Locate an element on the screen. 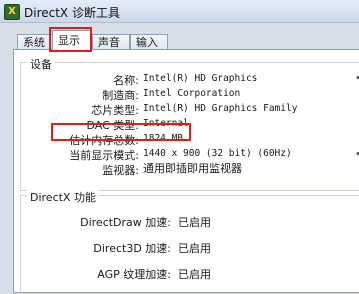 Image resolution: width=359 pixels, height=294 pixels. device-row-monitor: 监视器: 通用即插即用监视器 is located at coordinates (190, 169).